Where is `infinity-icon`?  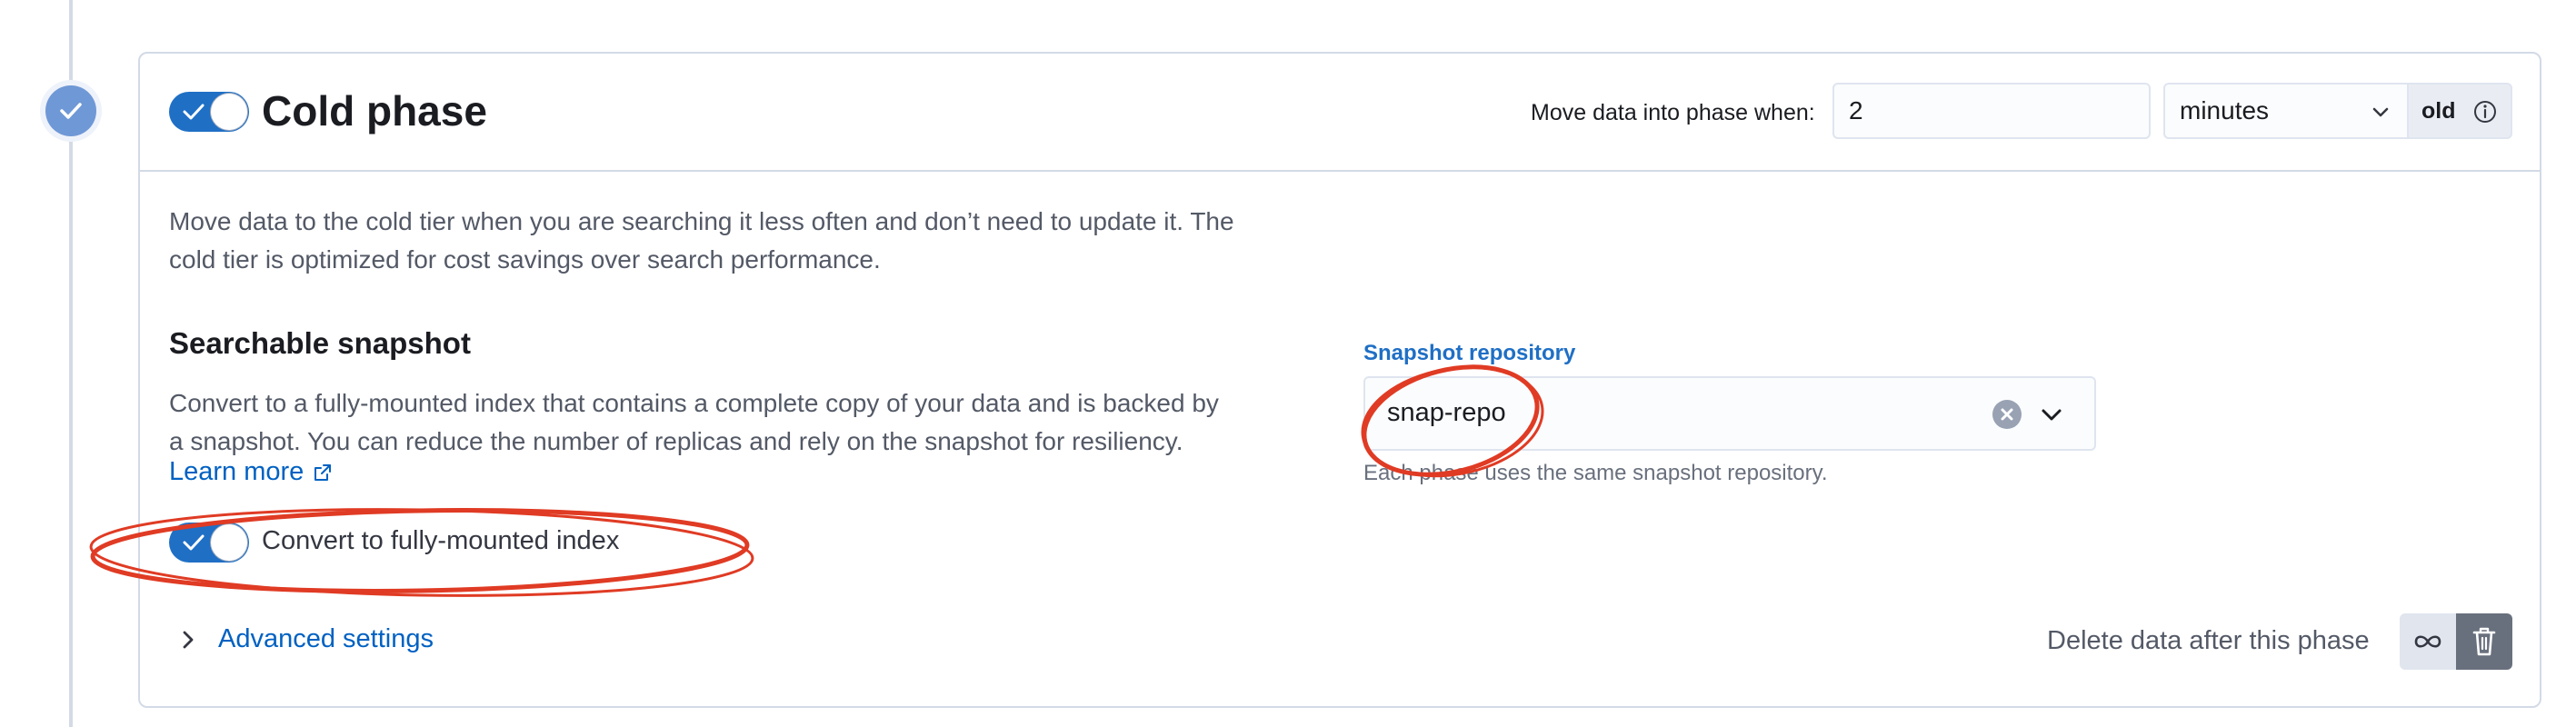
infinity-icon is located at coordinates (2427, 641).